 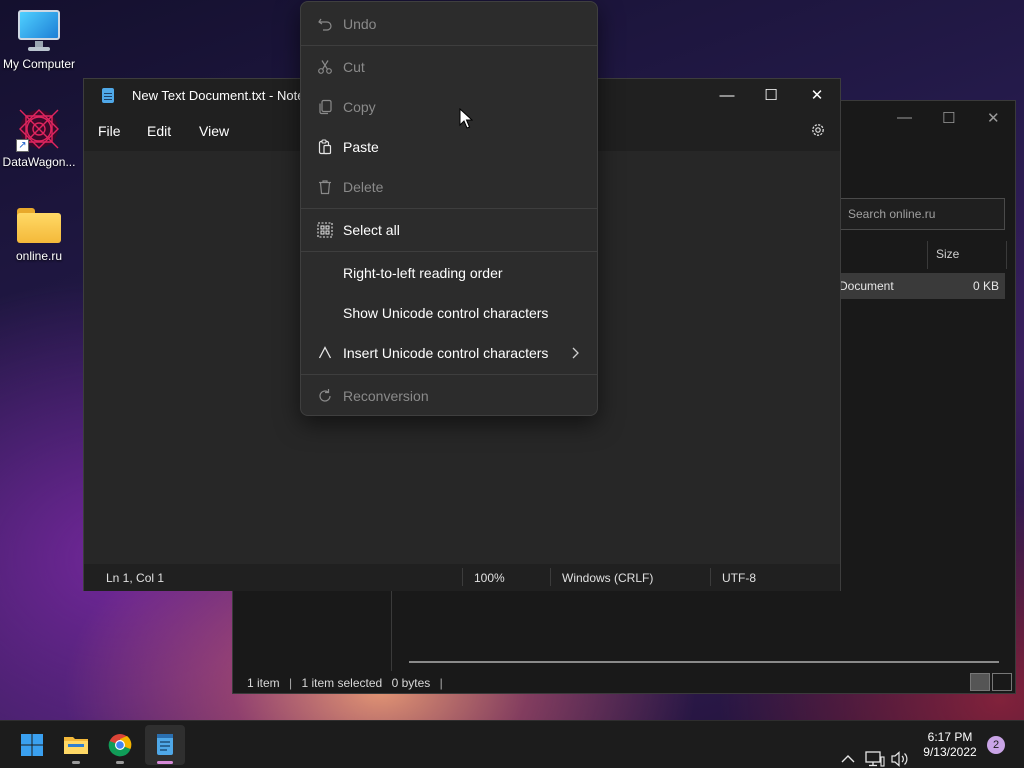 I want to click on maximize-button: ☐, so click(x=771, y=96).